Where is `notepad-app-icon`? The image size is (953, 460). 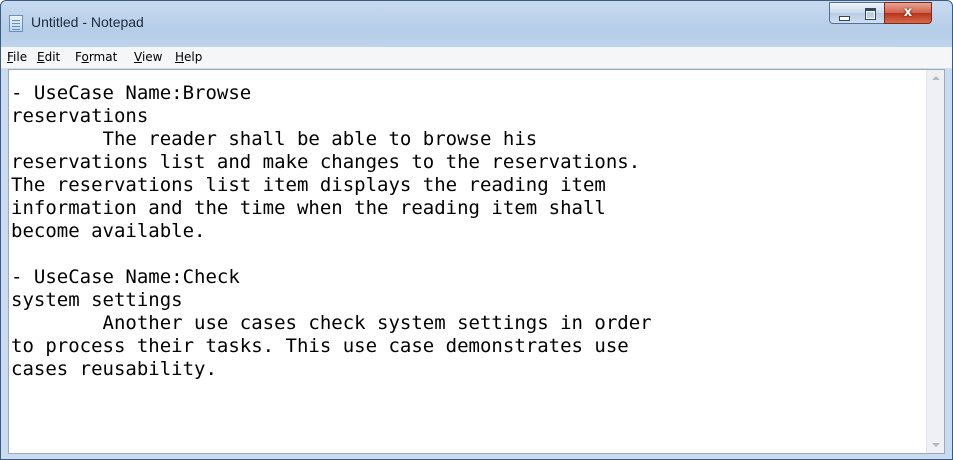 notepad-app-icon is located at coordinates (16, 23).